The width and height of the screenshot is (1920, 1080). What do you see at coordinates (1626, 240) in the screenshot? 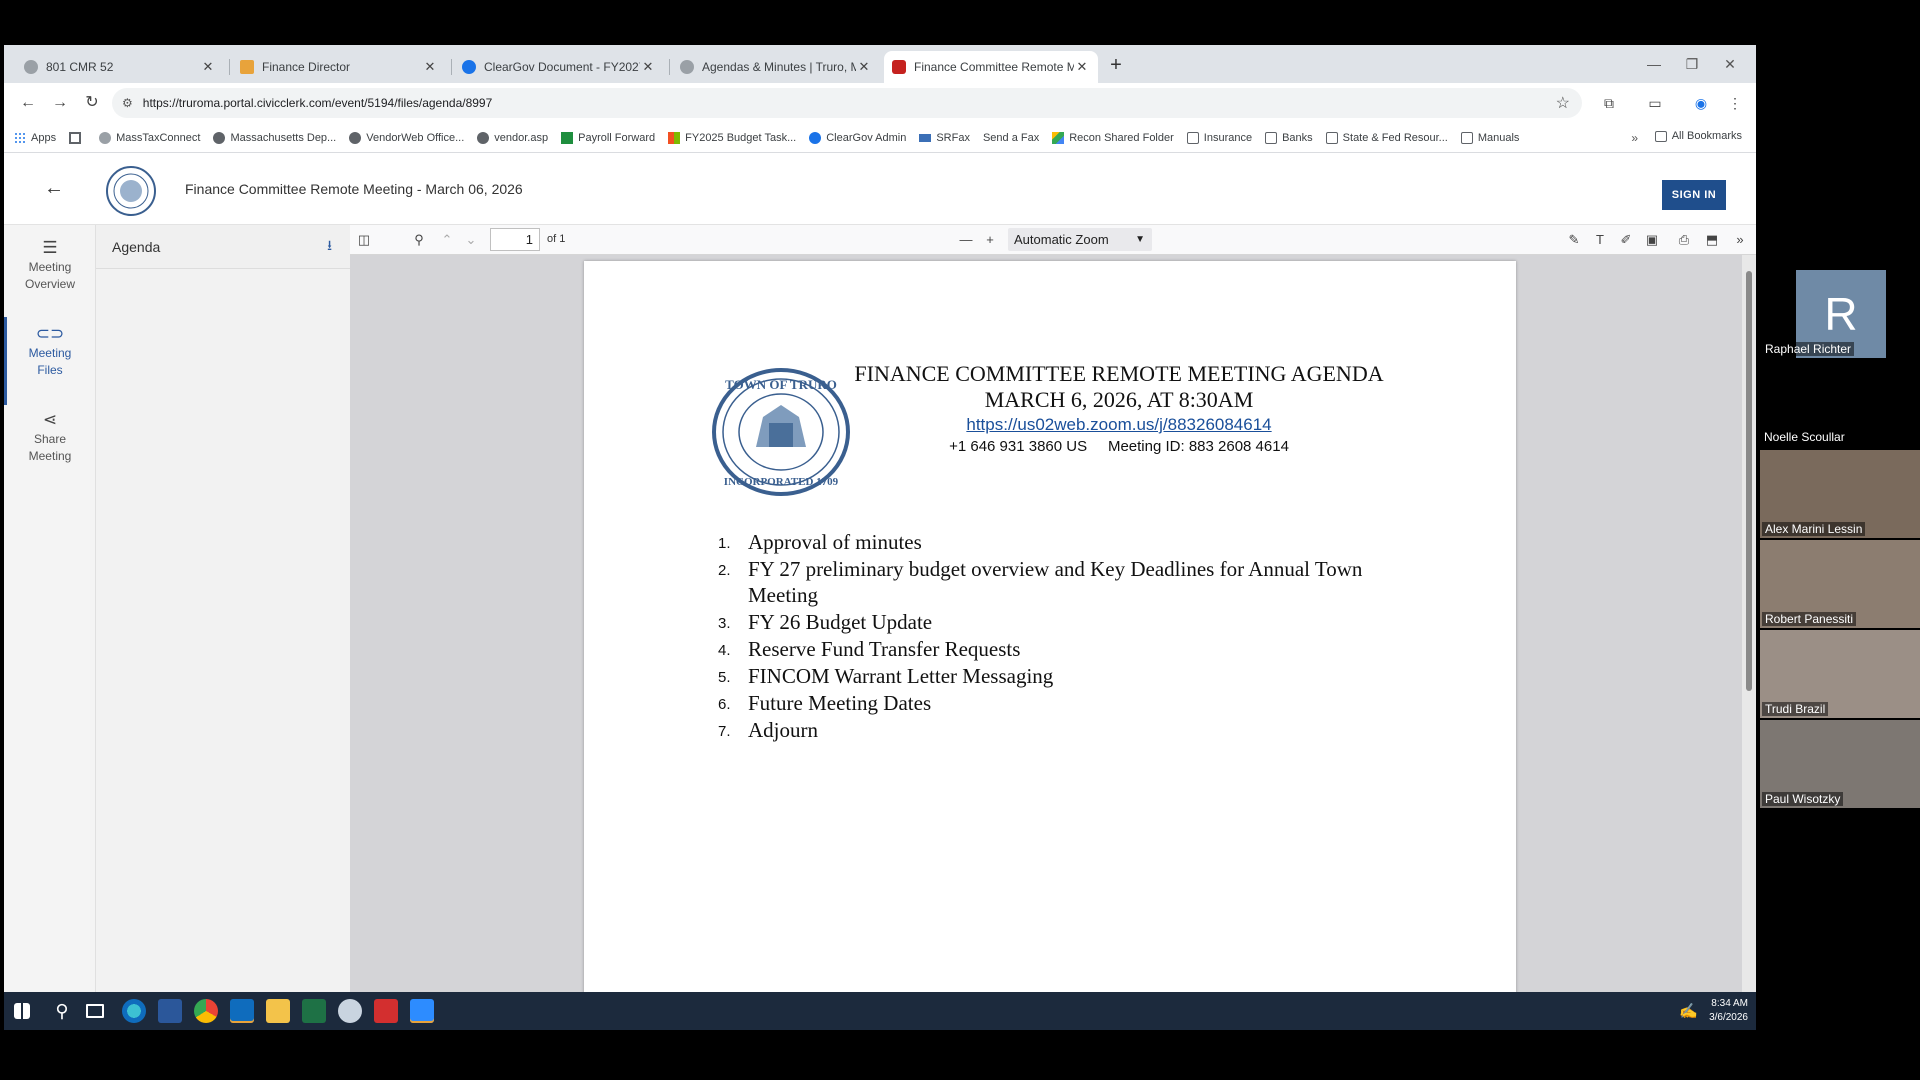
I see `draw-icon: ✐` at bounding box center [1626, 240].